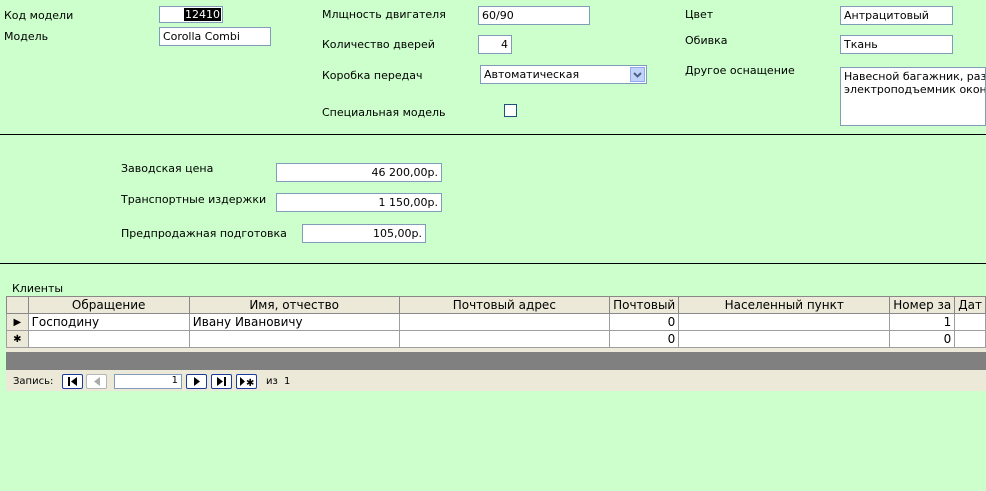 This screenshot has width=986, height=491. Describe the element at coordinates (148, 381) in the screenshot. I see `record-number-input: 1` at that location.